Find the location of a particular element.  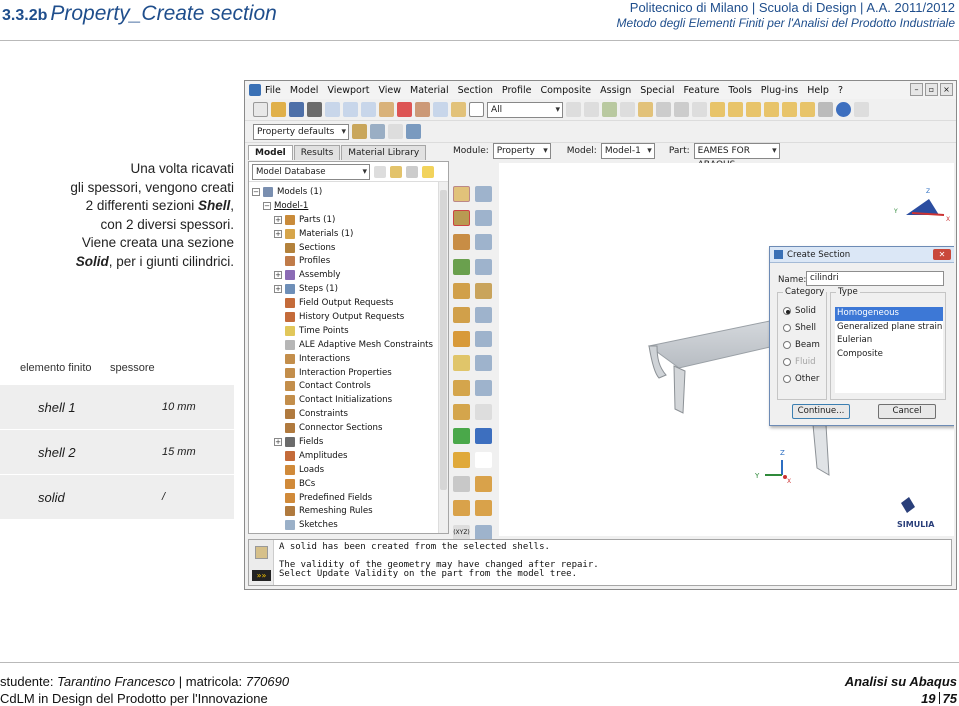

tree-item: History Output Requests is located at coordinates (348, 317).